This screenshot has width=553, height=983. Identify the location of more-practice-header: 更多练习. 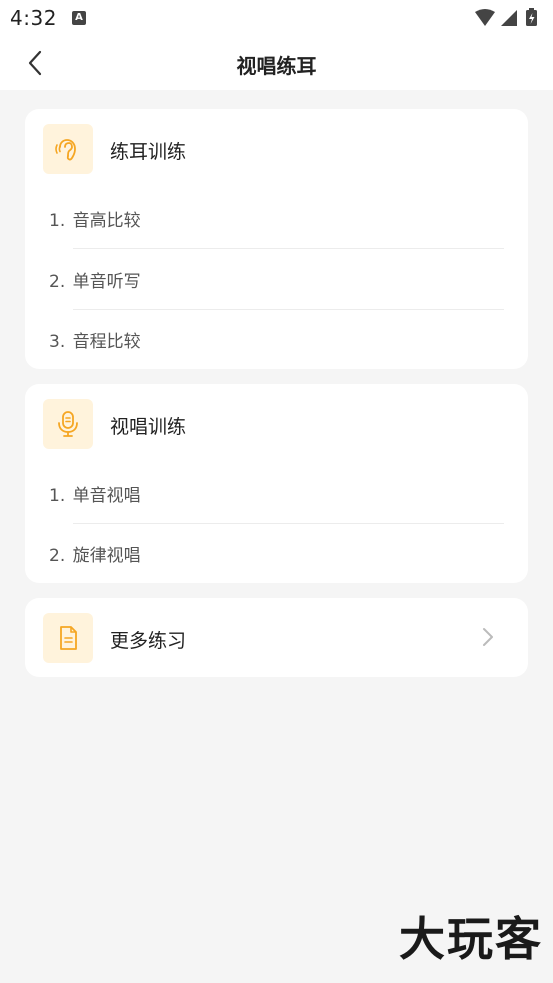
(278, 638).